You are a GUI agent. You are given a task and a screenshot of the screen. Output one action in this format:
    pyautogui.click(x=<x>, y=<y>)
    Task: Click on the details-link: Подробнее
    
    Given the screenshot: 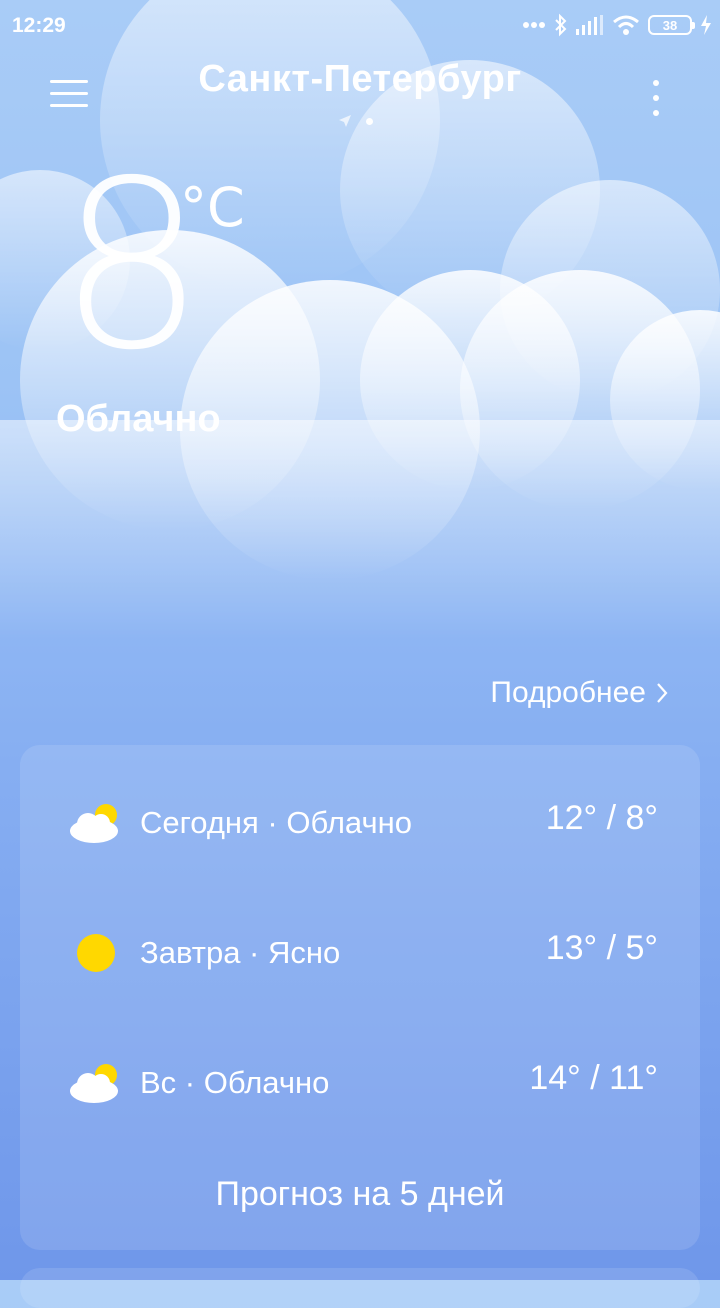 What is the action you would take?
    pyautogui.click(x=579, y=693)
    